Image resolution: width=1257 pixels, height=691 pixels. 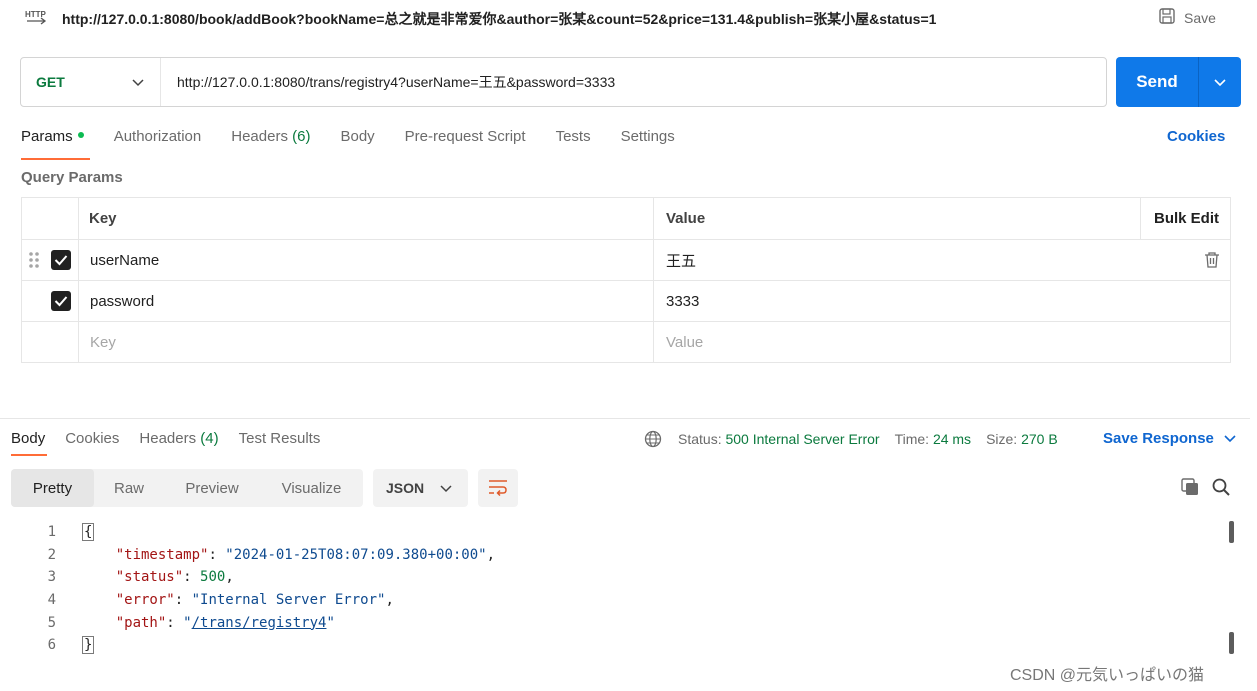 I want to click on code-scrollbar, so click(x=1233, y=591).